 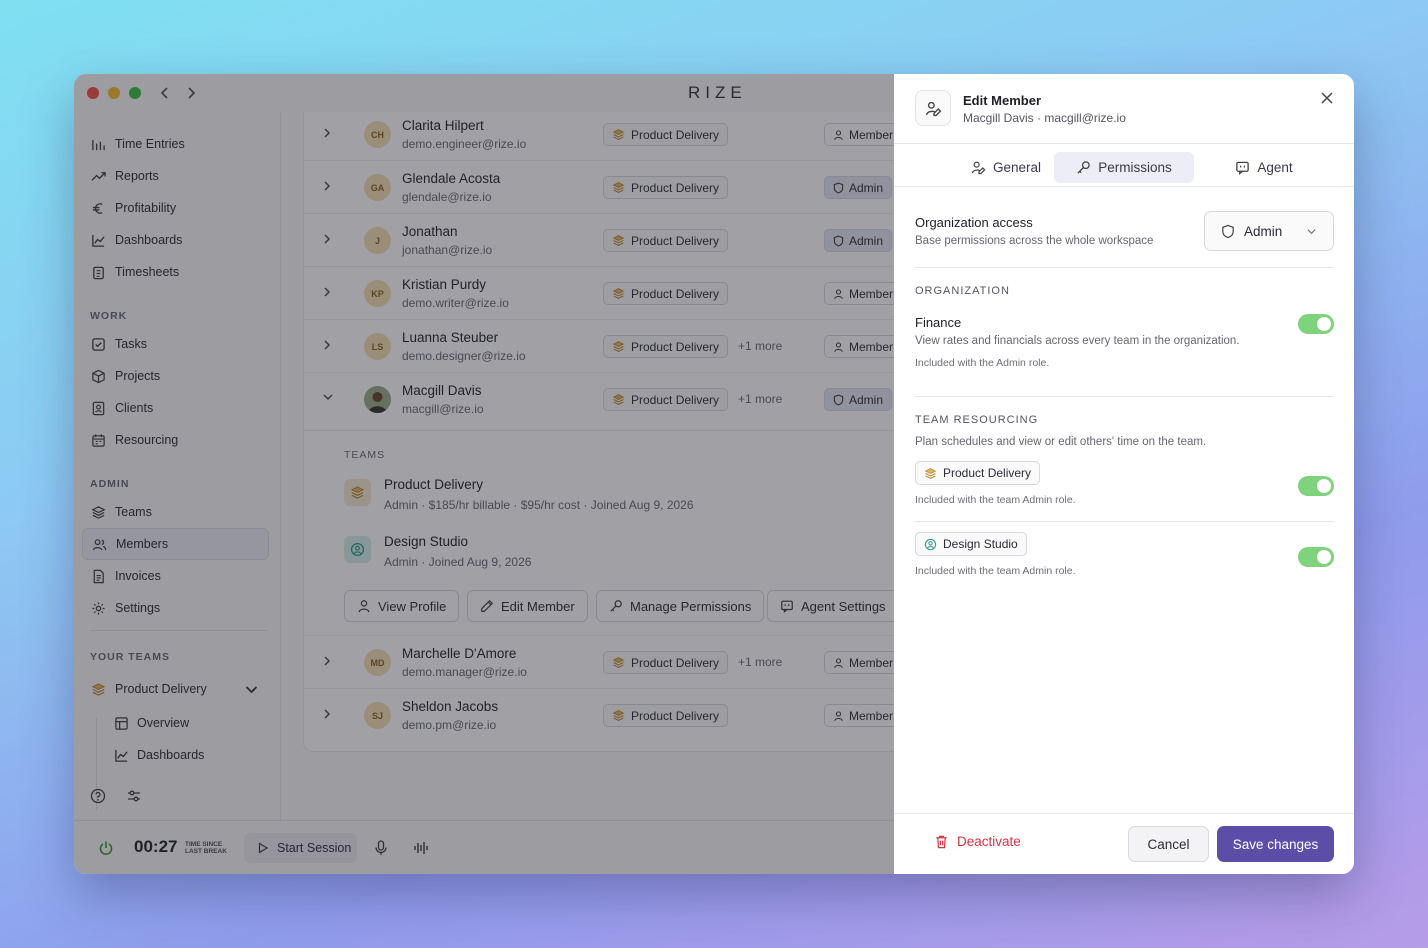 I want to click on panel-tabs: General Permissions Agent, so click(x=1124, y=165).